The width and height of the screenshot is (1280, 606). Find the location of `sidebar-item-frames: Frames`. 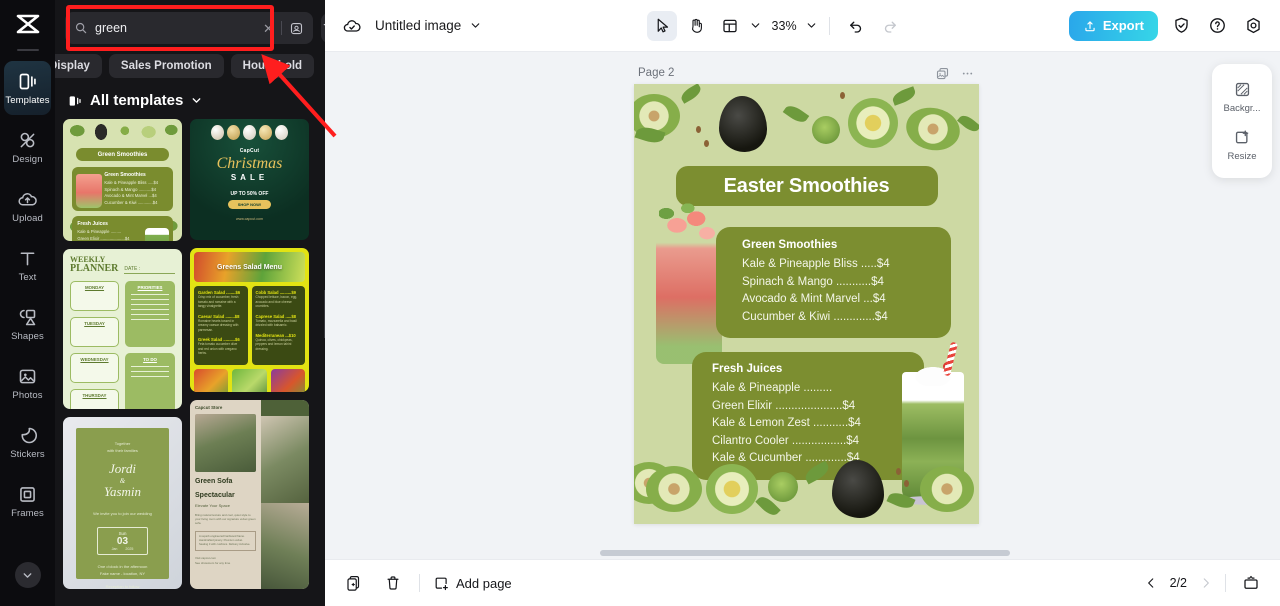

sidebar-item-frames: Frames is located at coordinates (27, 501).